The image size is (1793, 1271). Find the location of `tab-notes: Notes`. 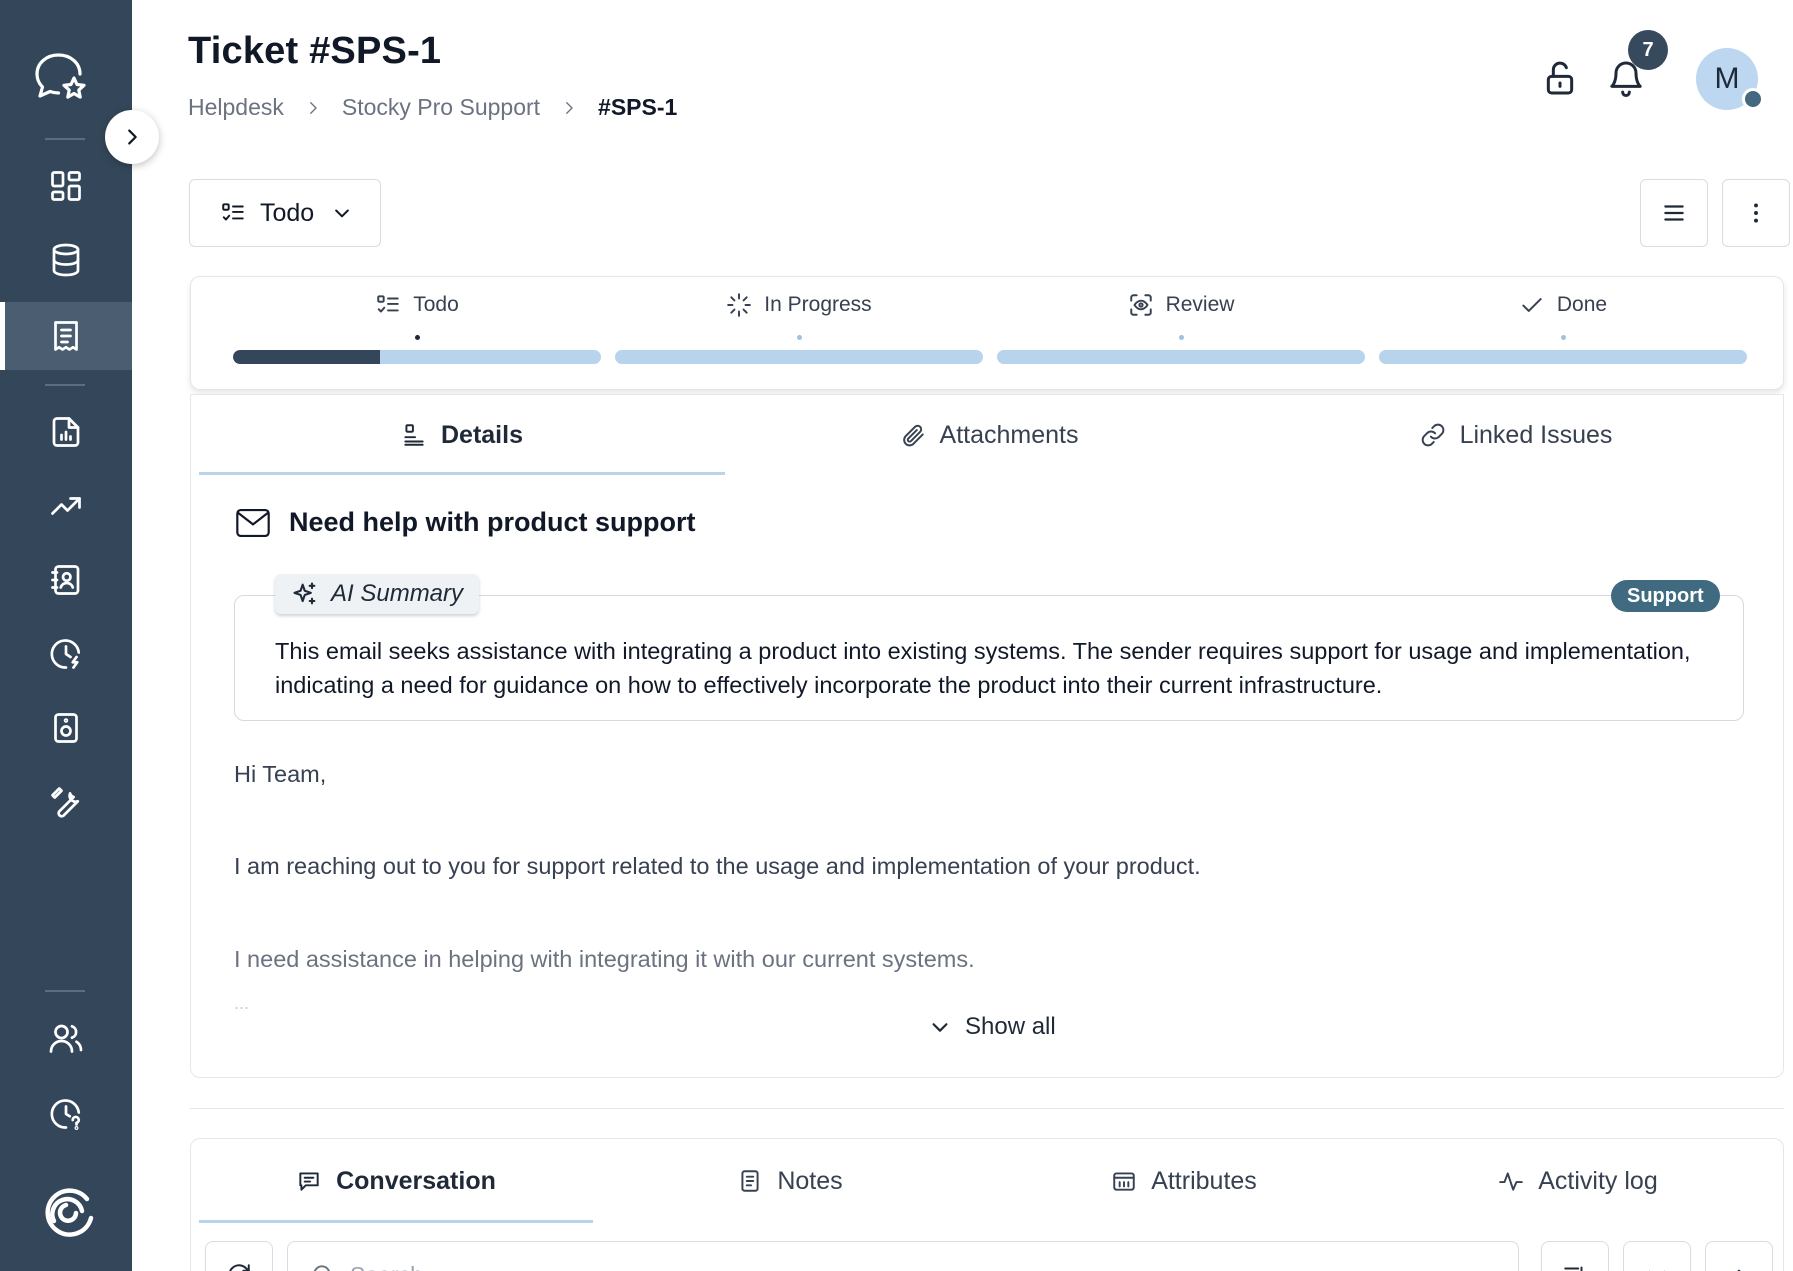

tab-notes: Notes is located at coordinates (790, 1181).